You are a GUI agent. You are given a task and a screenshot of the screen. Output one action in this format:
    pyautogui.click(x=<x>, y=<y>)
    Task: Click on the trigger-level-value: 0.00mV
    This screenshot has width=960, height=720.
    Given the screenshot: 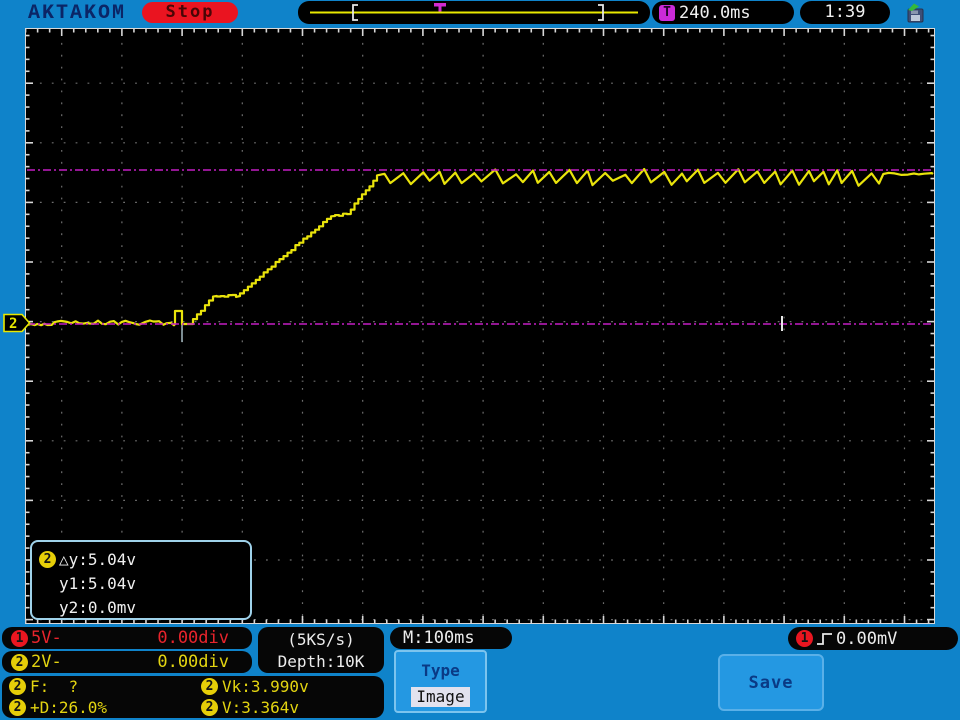 What is the action you would take?
    pyautogui.click(x=867, y=638)
    